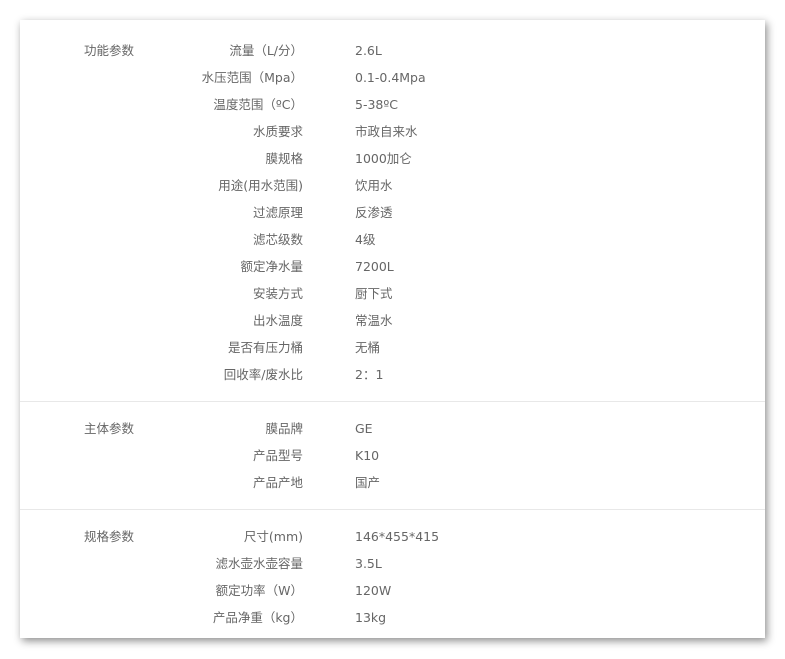 This screenshot has height=659, width=785. What do you see at coordinates (277, 482) in the screenshot?
I see `spec-label: 产品产地` at bounding box center [277, 482].